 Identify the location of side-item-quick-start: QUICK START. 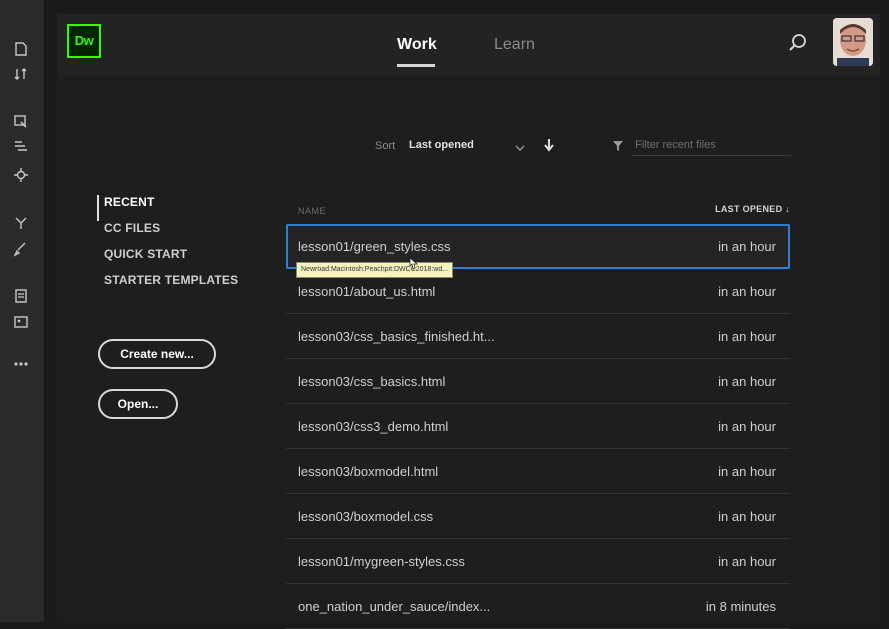
(167, 260).